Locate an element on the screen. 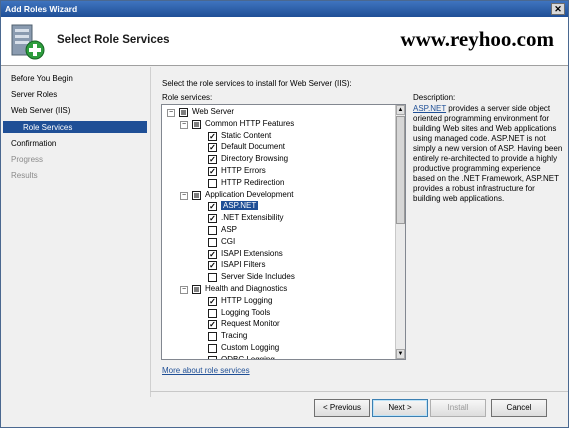 The image size is (569, 428). tree-row: ✓ Static Content is located at coordinates (277, 137).